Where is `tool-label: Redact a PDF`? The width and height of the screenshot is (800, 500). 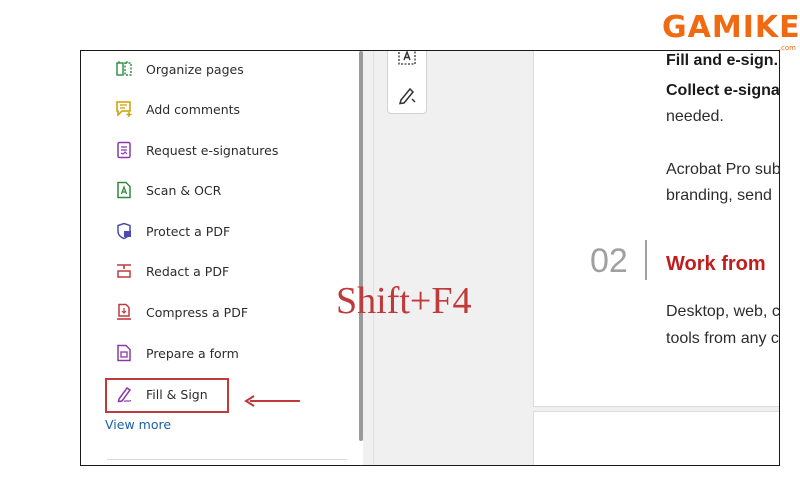
tool-label: Redact a PDF is located at coordinates (188, 271).